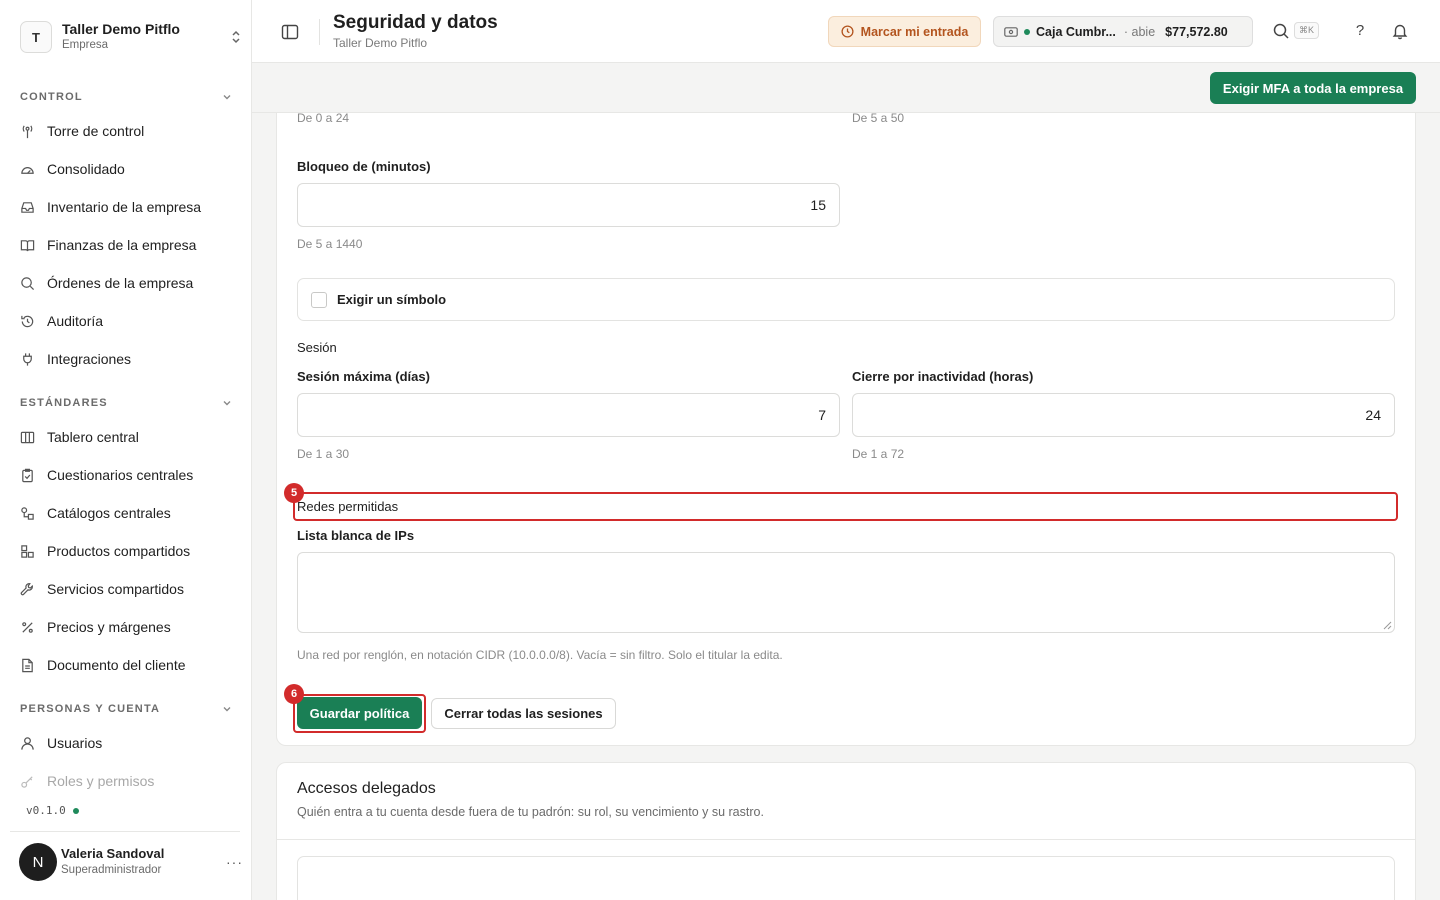 The image size is (1440, 900). What do you see at coordinates (126, 627) in the screenshot?
I see `sidebar-item-precios: Precios y márgenes` at bounding box center [126, 627].